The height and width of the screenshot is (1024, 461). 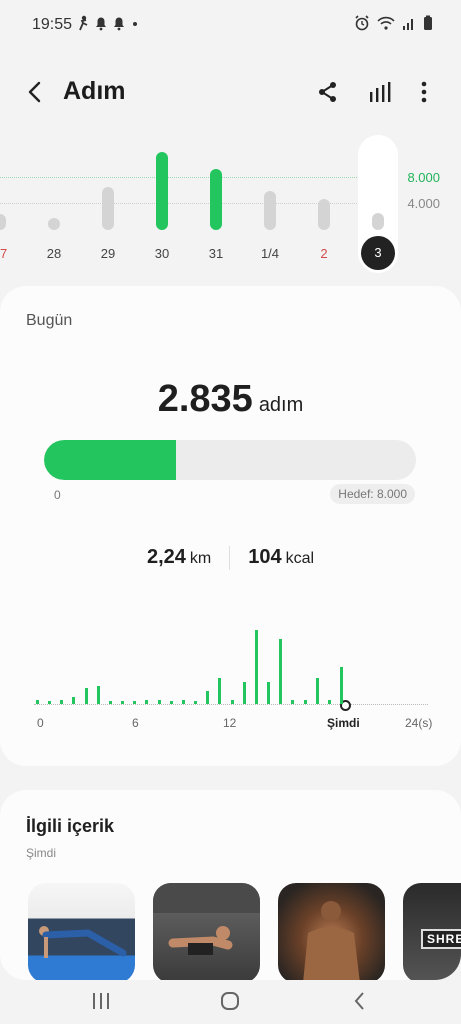 What do you see at coordinates (230, 460) in the screenshot?
I see `steps-progress-bar` at bounding box center [230, 460].